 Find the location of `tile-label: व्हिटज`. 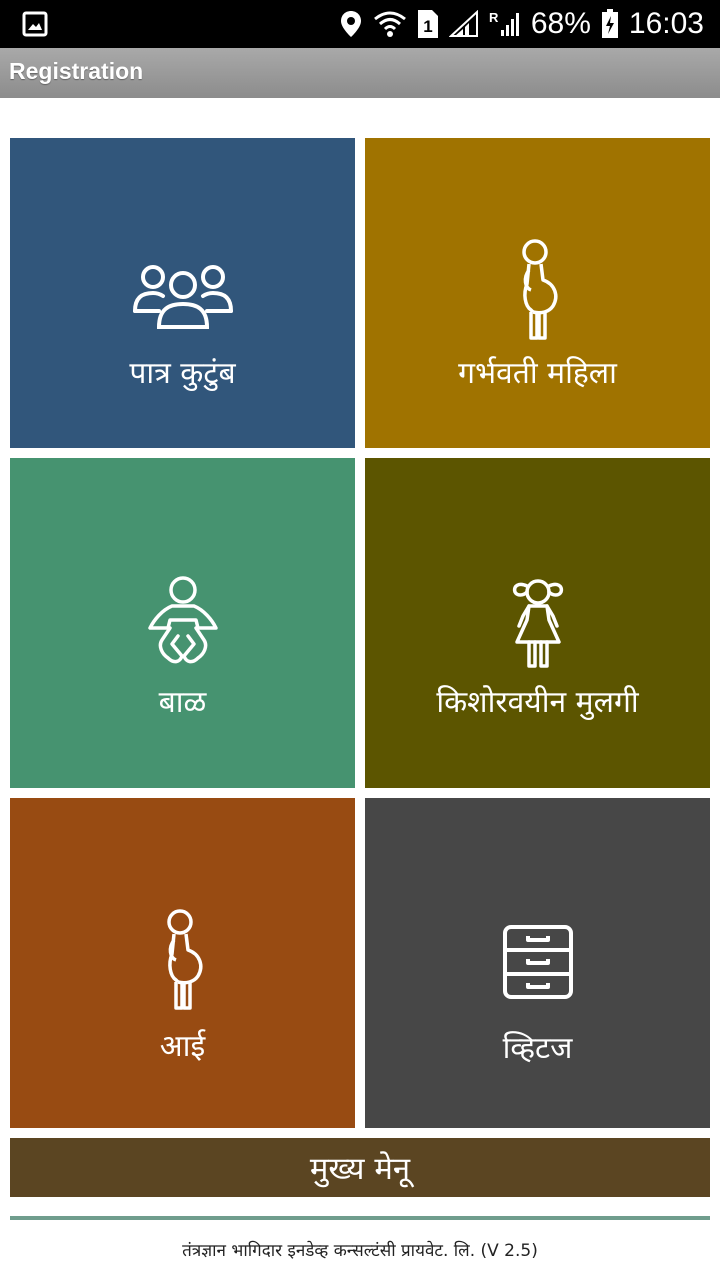

tile-label: व्हिटज is located at coordinates (537, 1048).